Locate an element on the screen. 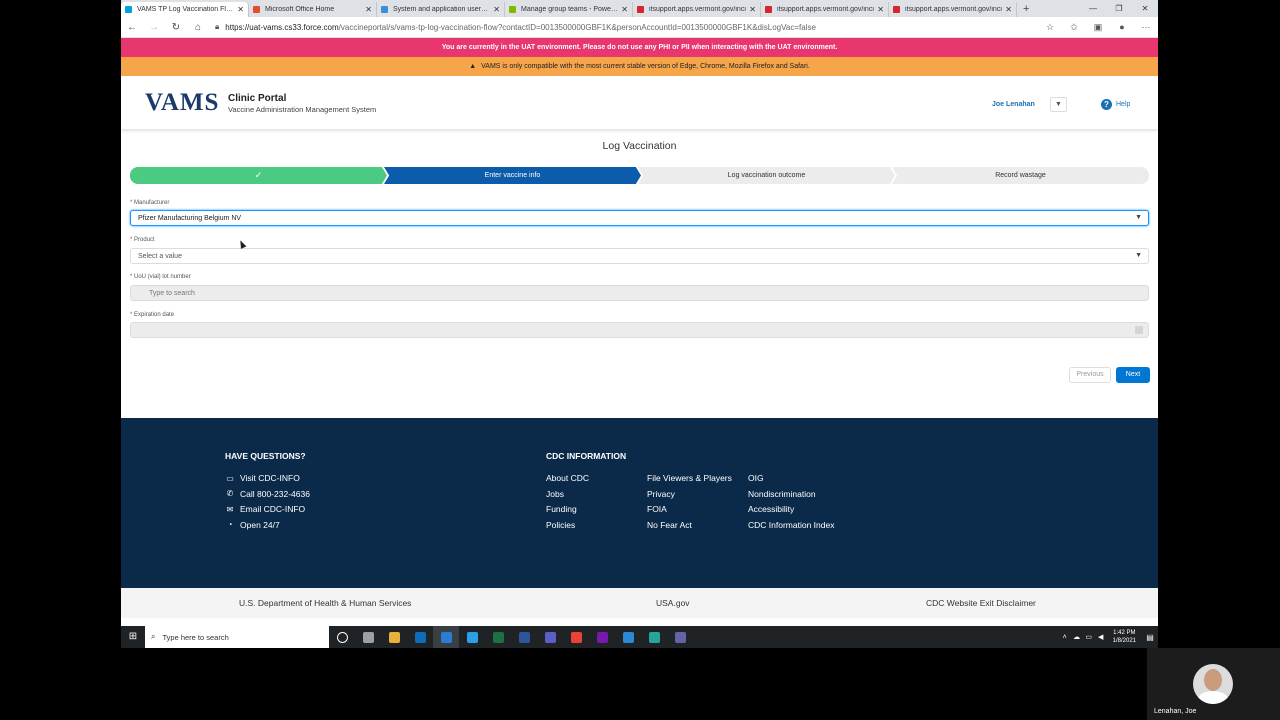 This screenshot has height=720, width=1280. close-window-icon: ✕ is located at coordinates (1145, 8).